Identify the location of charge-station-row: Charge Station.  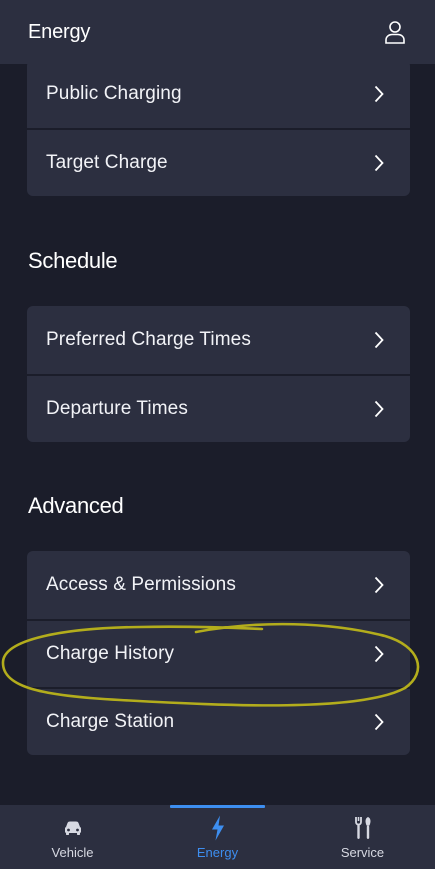
(218, 721).